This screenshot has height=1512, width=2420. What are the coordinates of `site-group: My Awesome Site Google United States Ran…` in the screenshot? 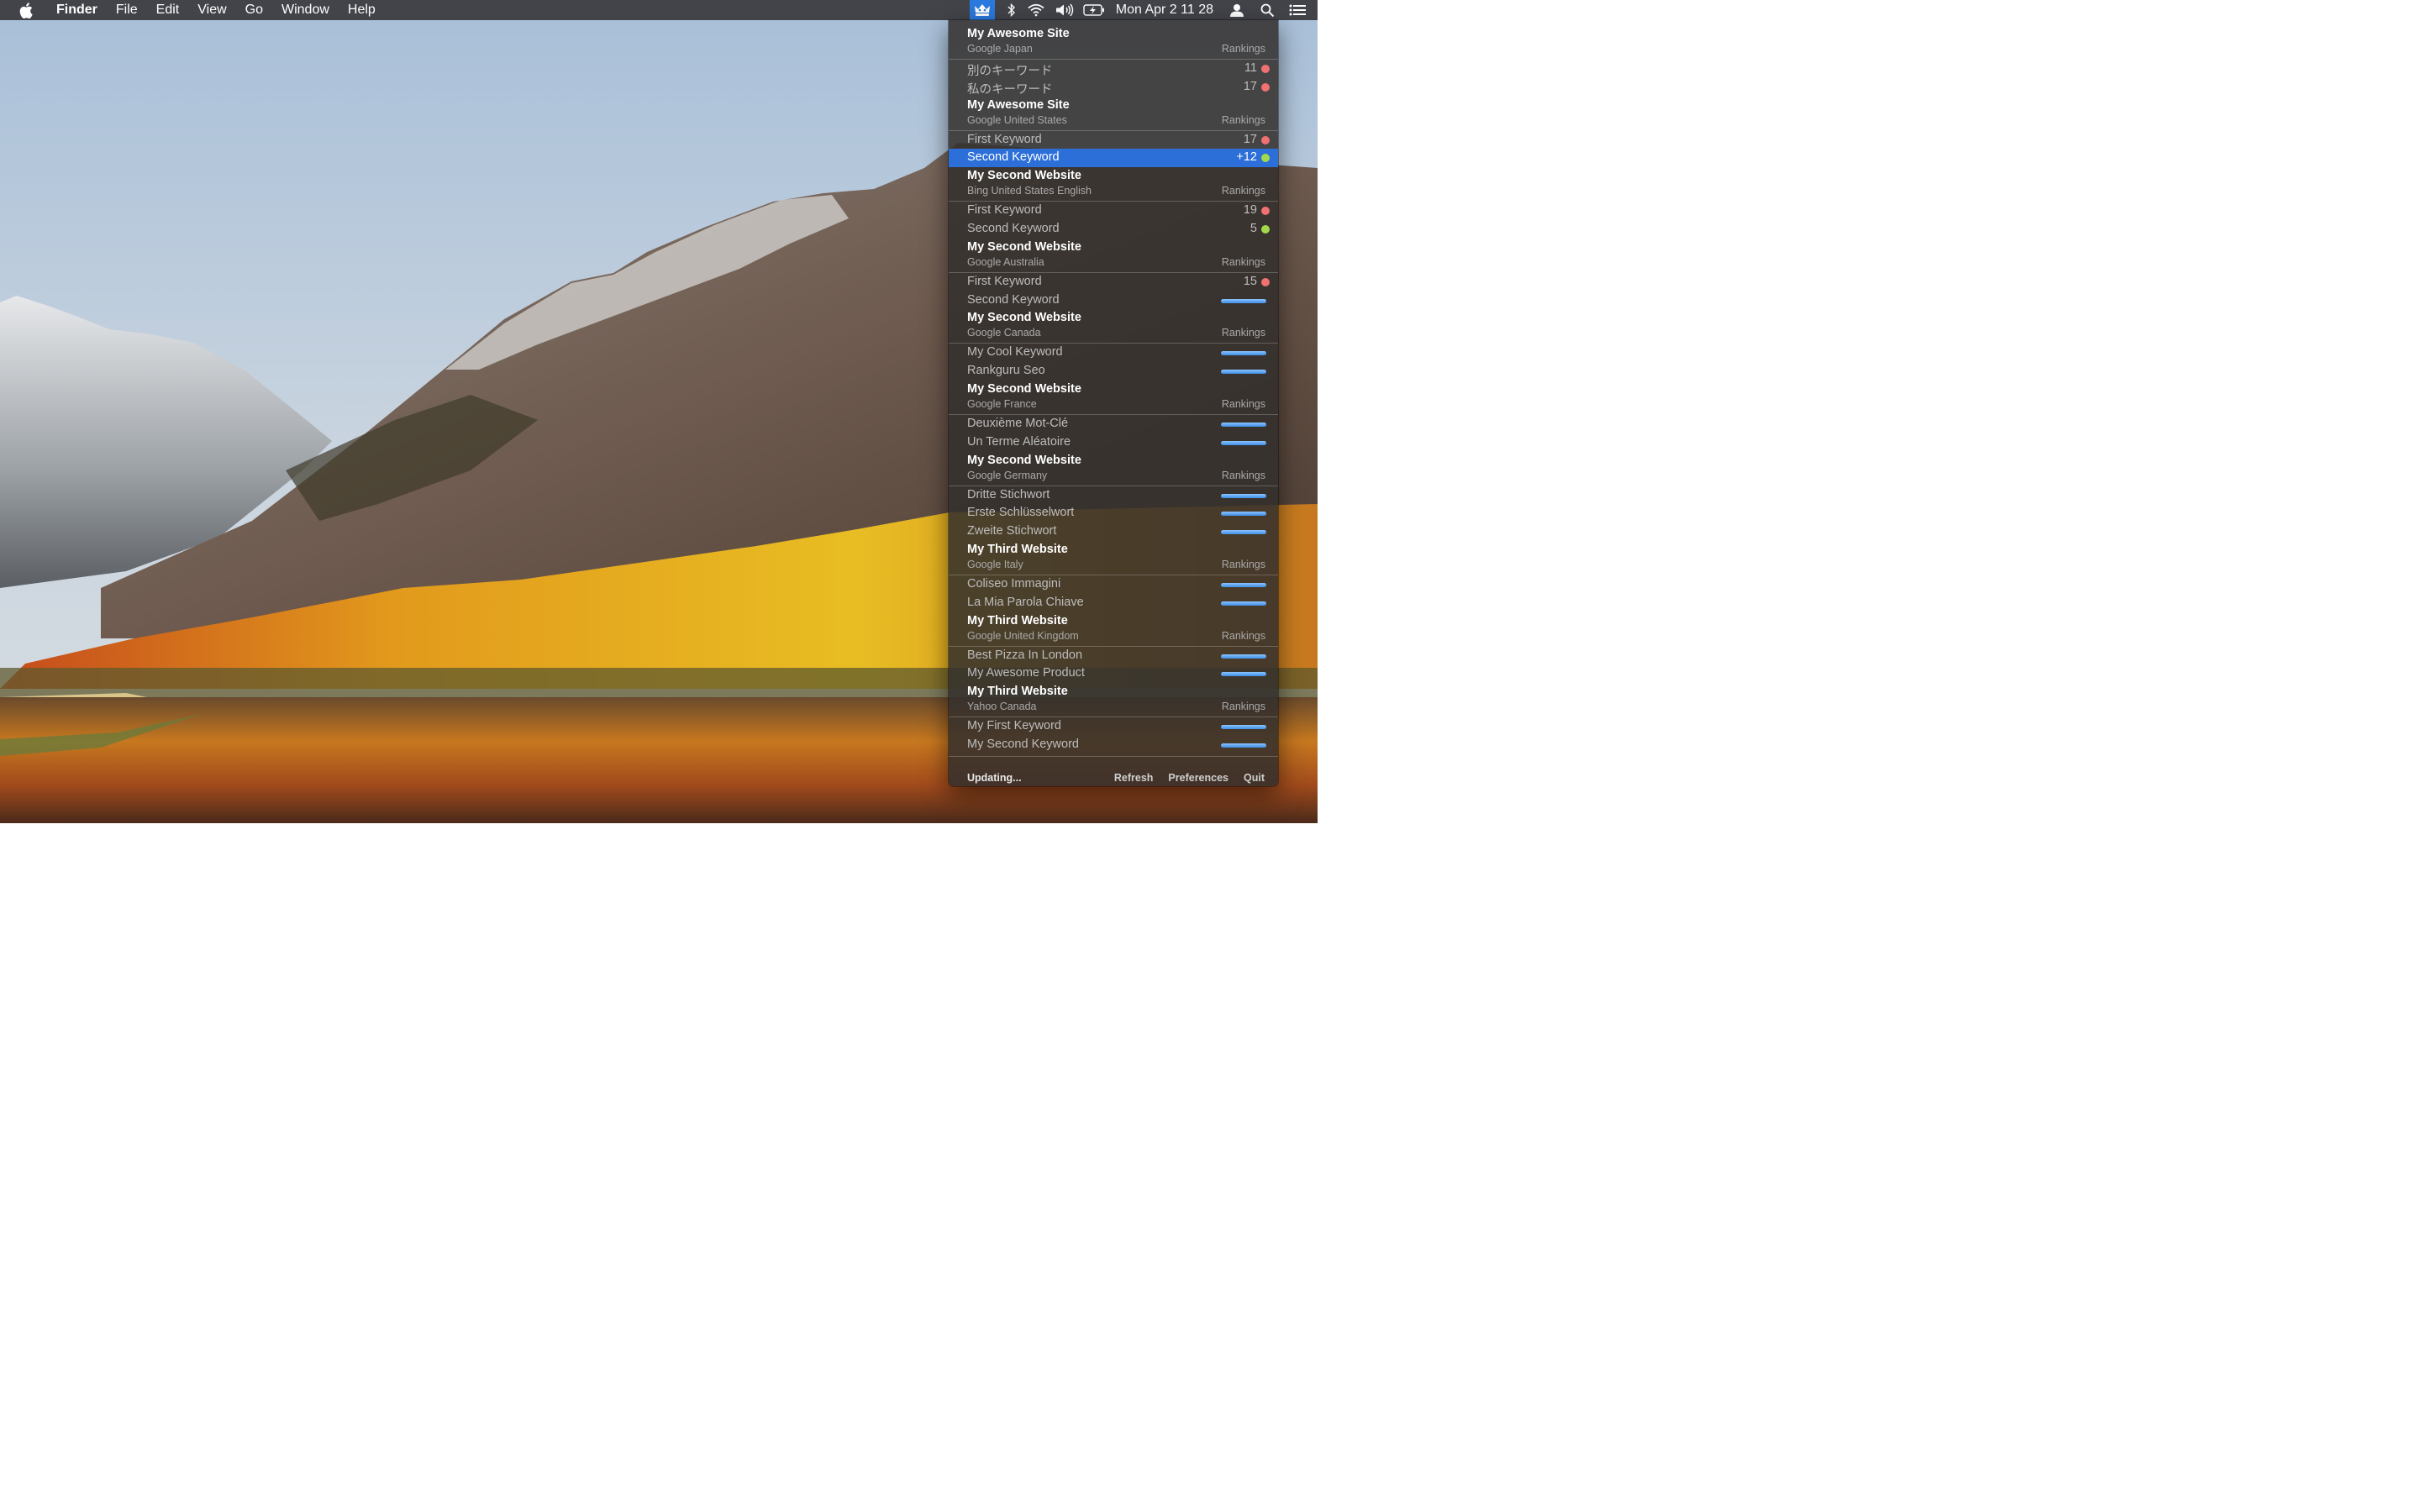 It's located at (1113, 132).